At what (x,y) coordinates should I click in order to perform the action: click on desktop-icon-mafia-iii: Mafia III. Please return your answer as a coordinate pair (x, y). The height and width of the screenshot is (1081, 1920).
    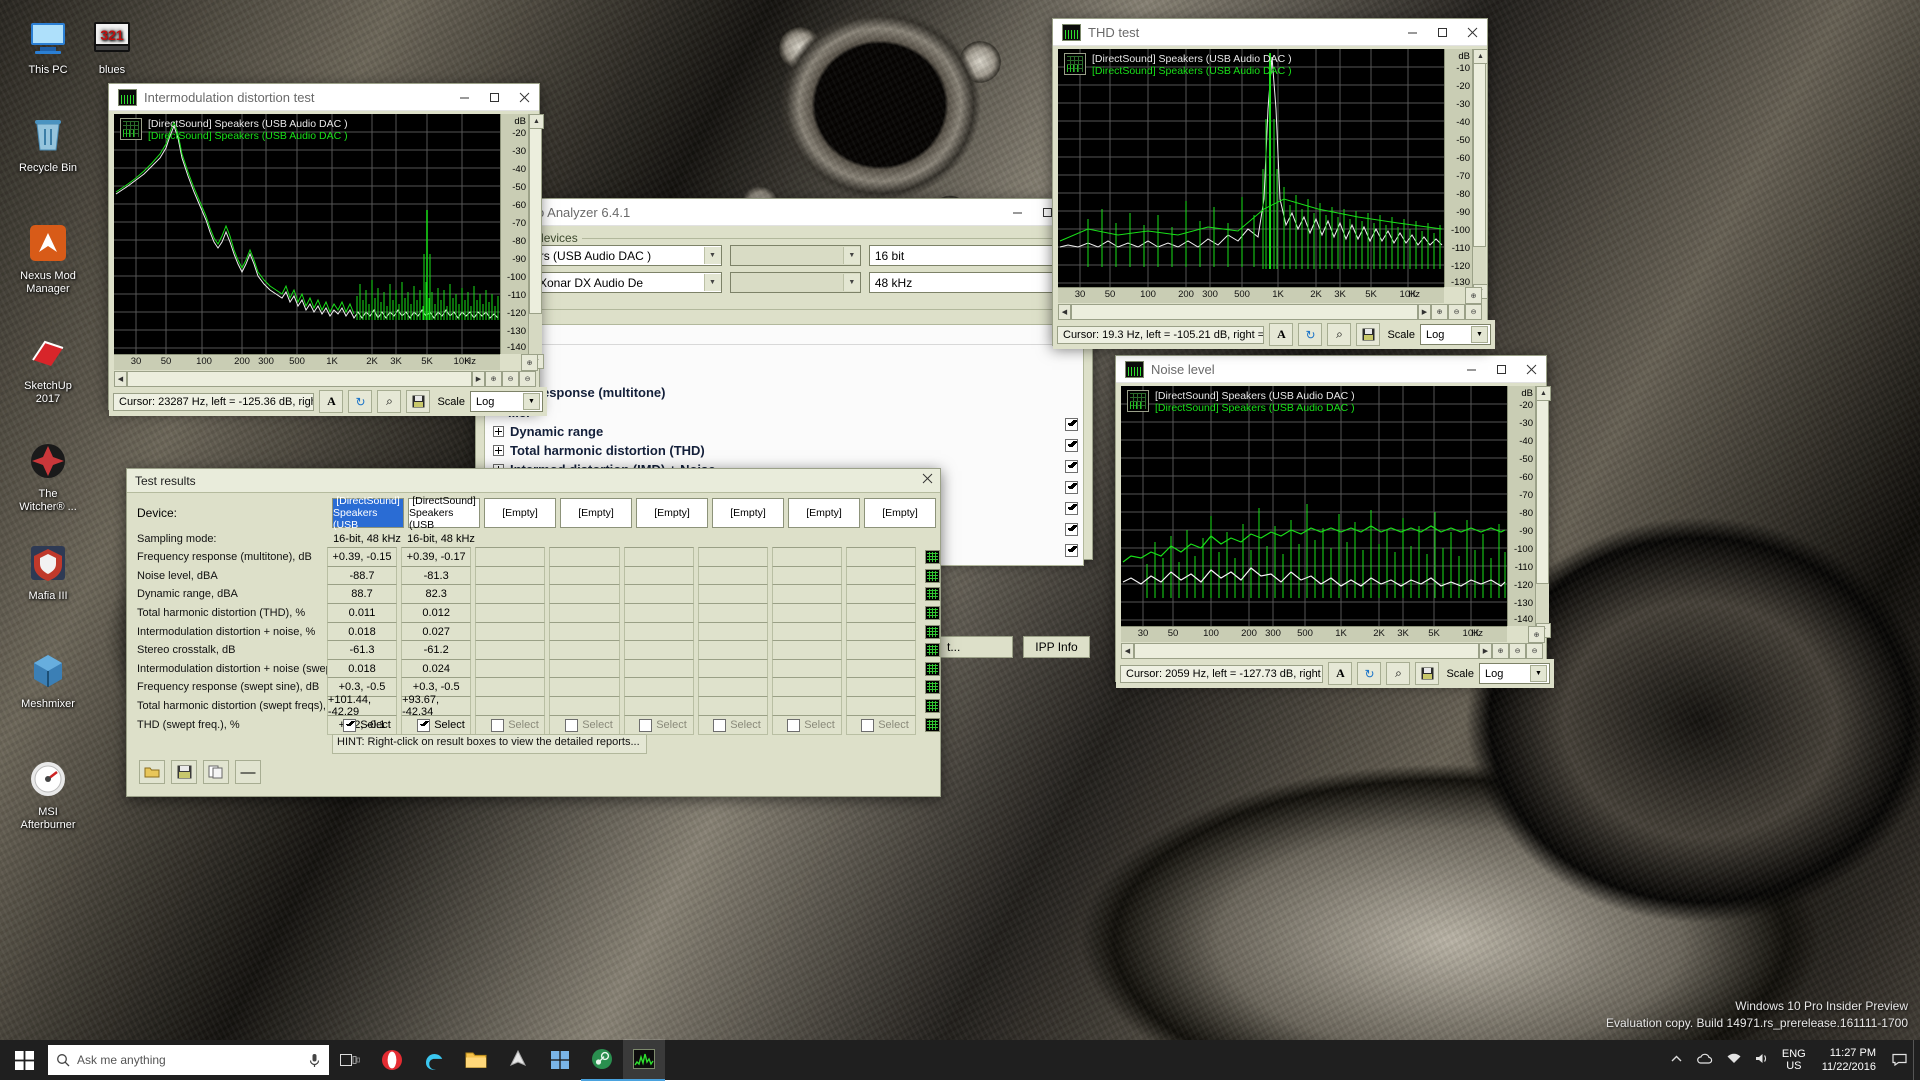
    Looking at the image, I should click on (48, 571).